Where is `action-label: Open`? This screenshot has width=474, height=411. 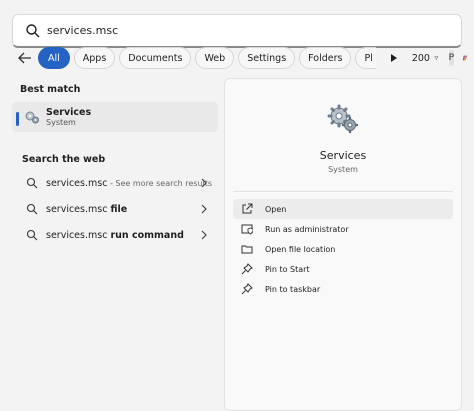 action-label: Open is located at coordinates (276, 209).